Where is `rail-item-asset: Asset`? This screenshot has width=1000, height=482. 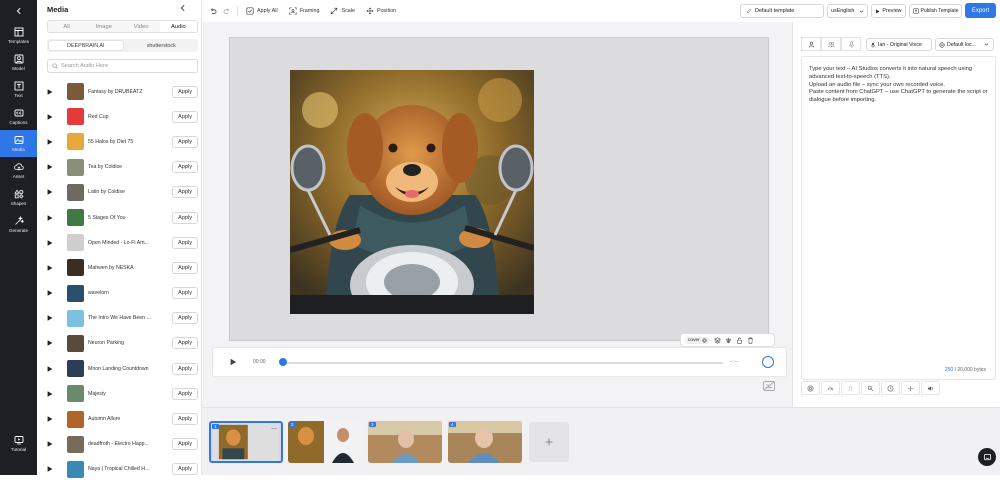 rail-item-asset: Asset is located at coordinates (18, 170).